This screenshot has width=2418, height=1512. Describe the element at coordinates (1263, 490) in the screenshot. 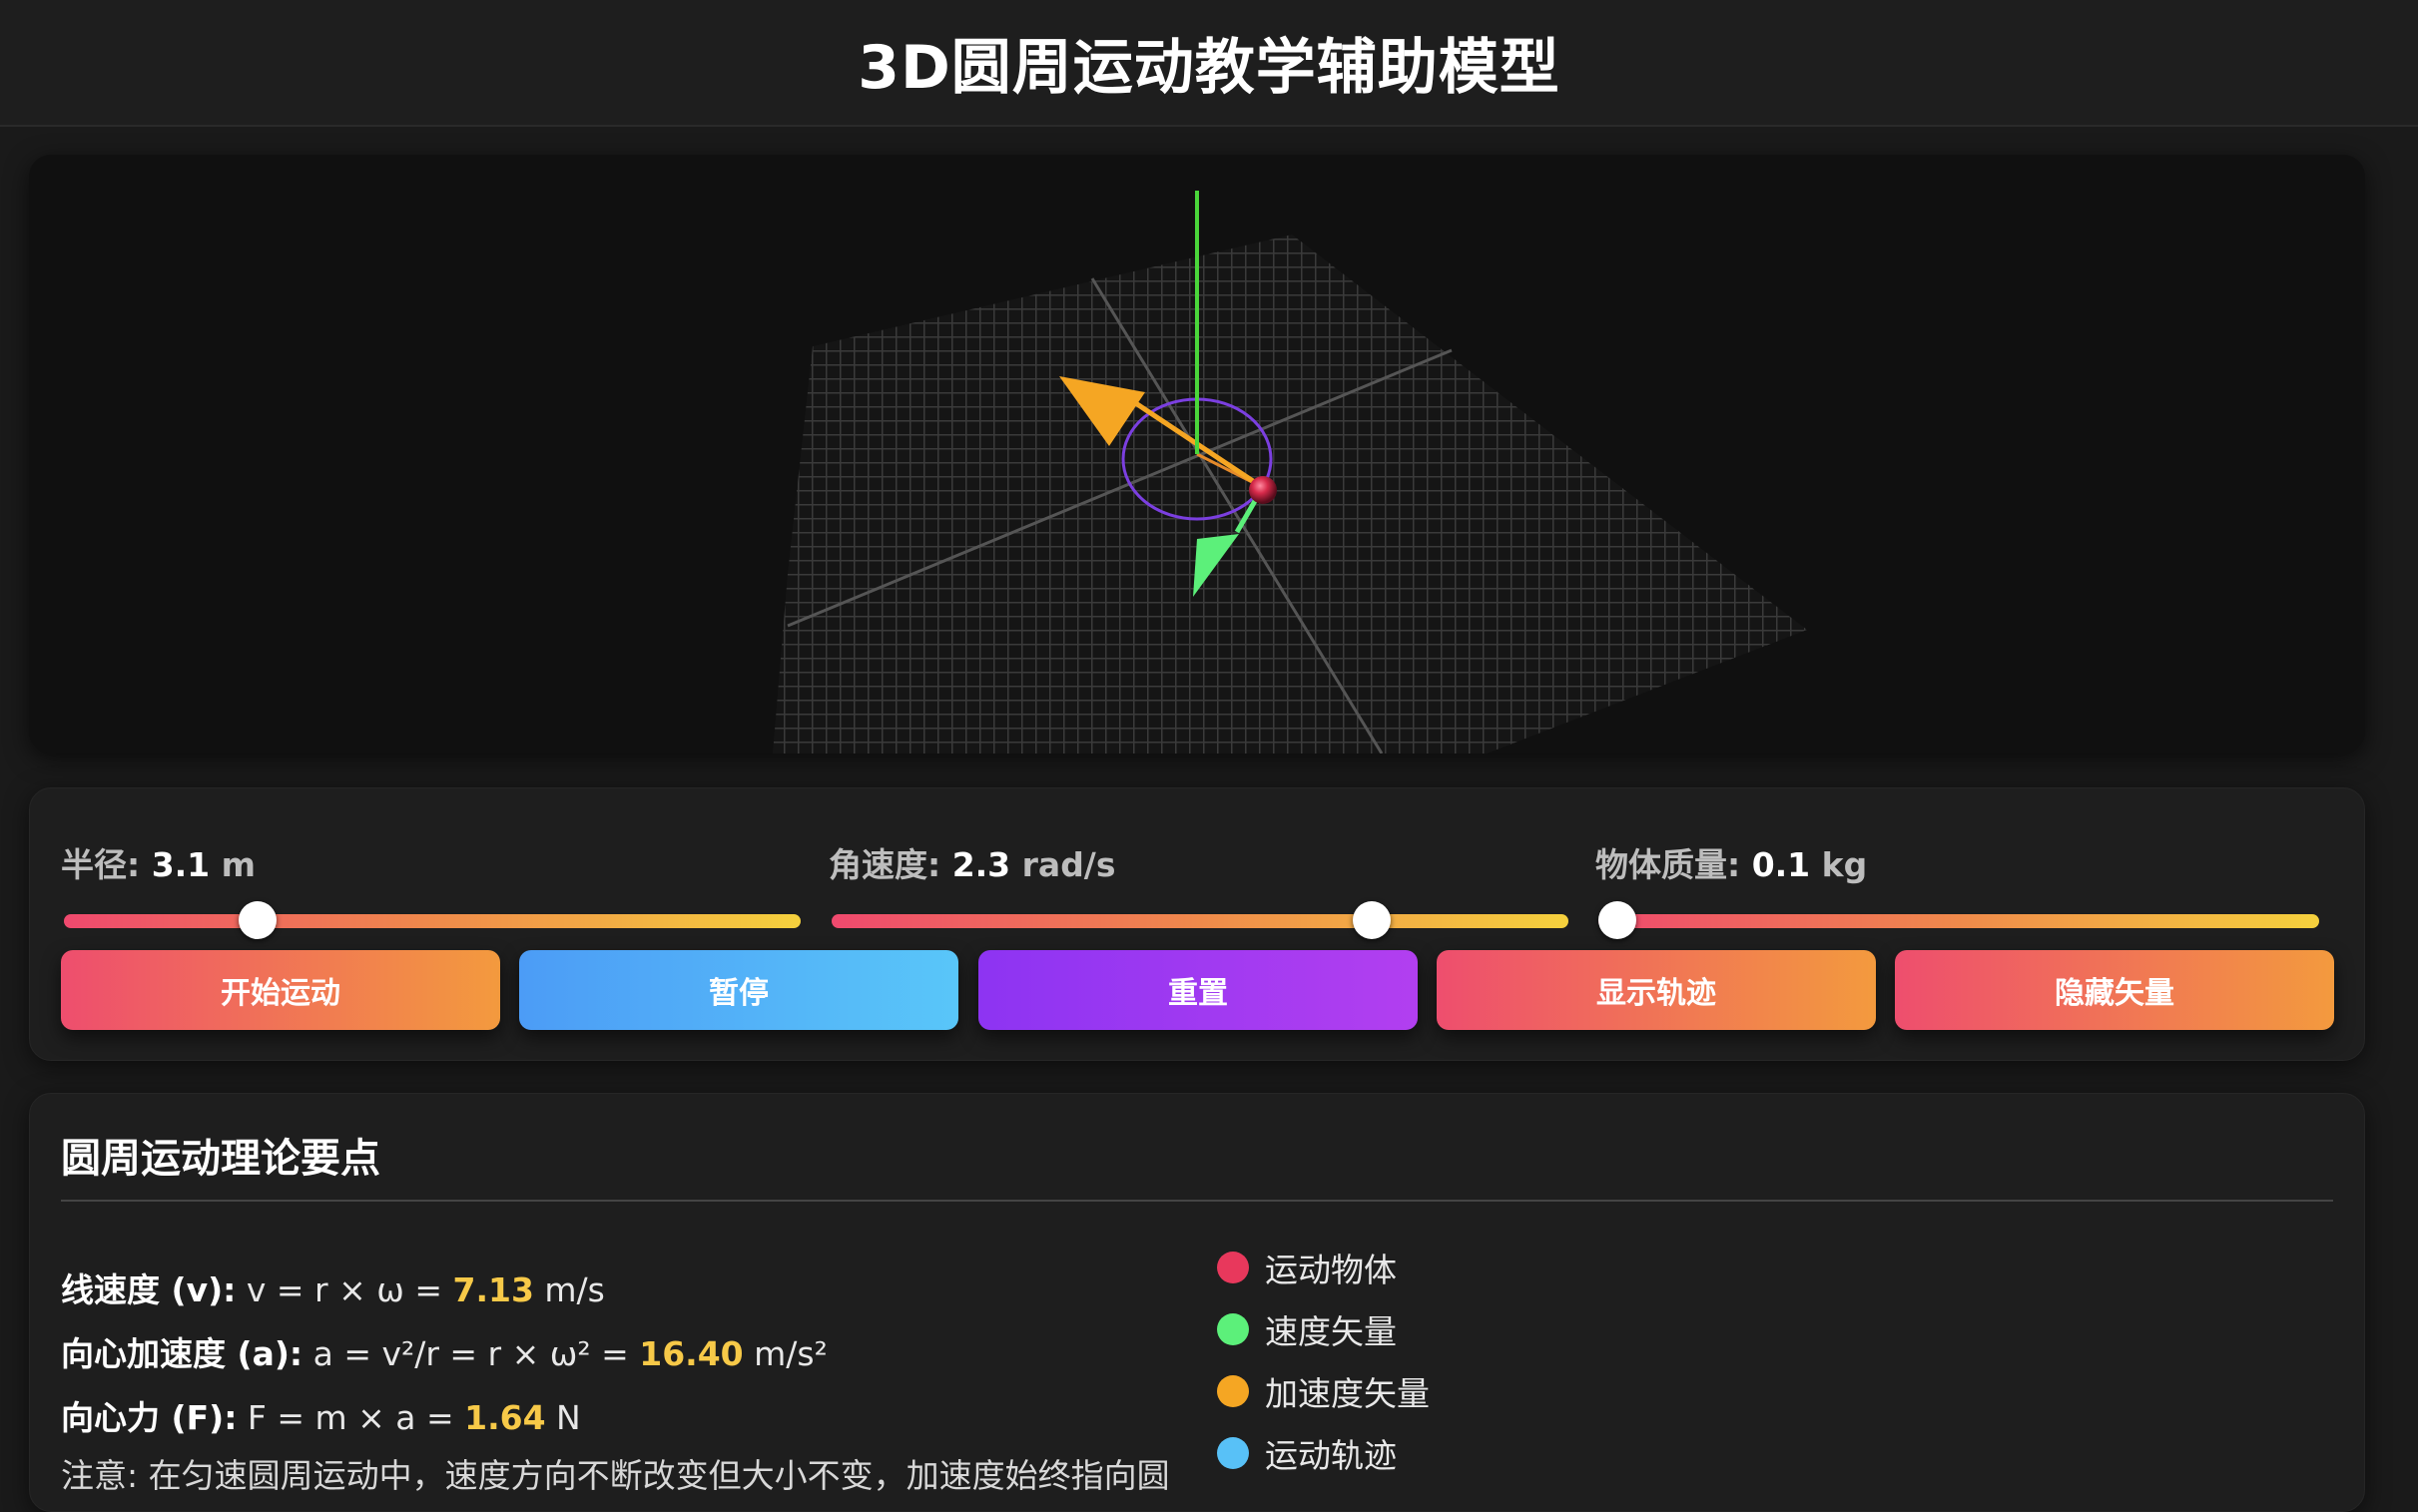

I see `moving-object-ball` at that location.